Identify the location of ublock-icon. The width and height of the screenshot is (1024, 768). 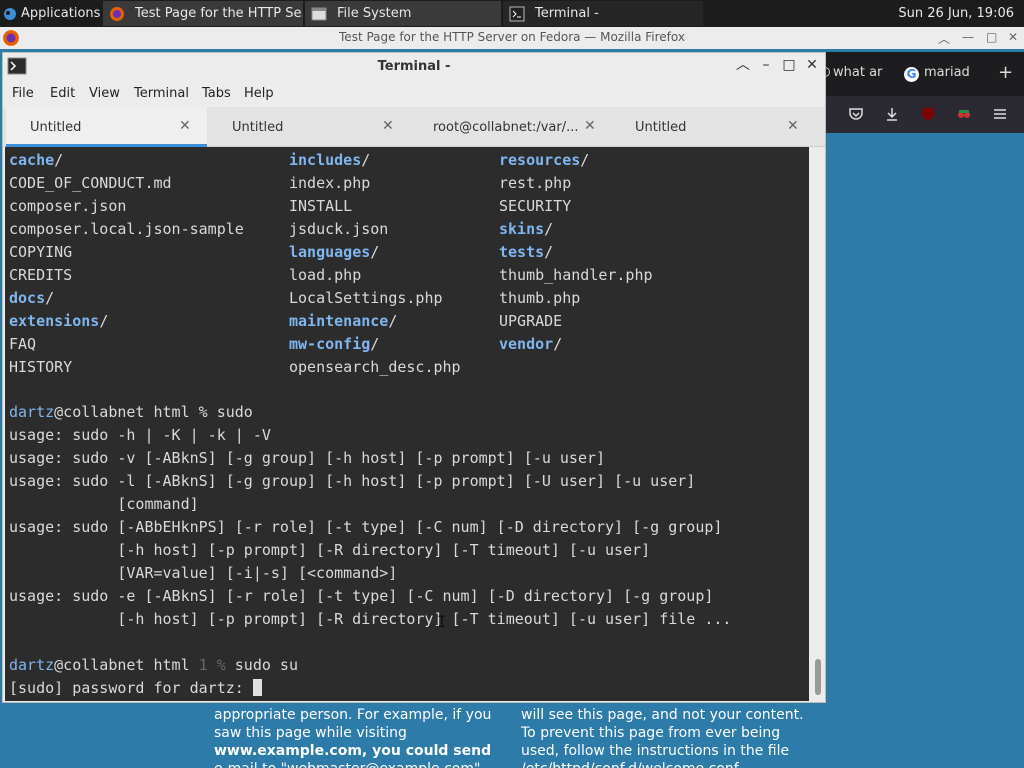
(928, 114).